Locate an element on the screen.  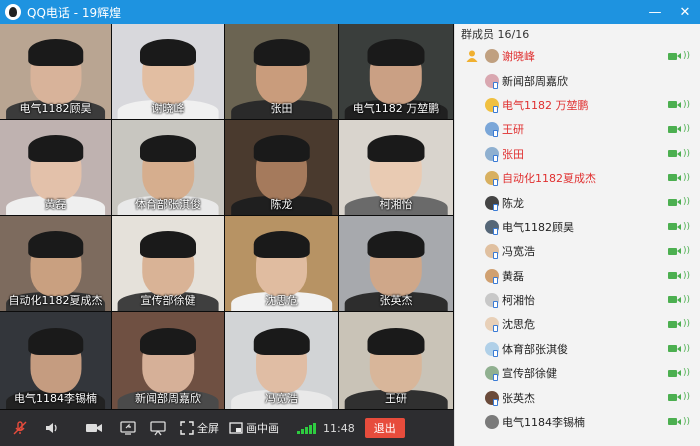
member-name: 沈思危 is located at coordinates (518, 325).